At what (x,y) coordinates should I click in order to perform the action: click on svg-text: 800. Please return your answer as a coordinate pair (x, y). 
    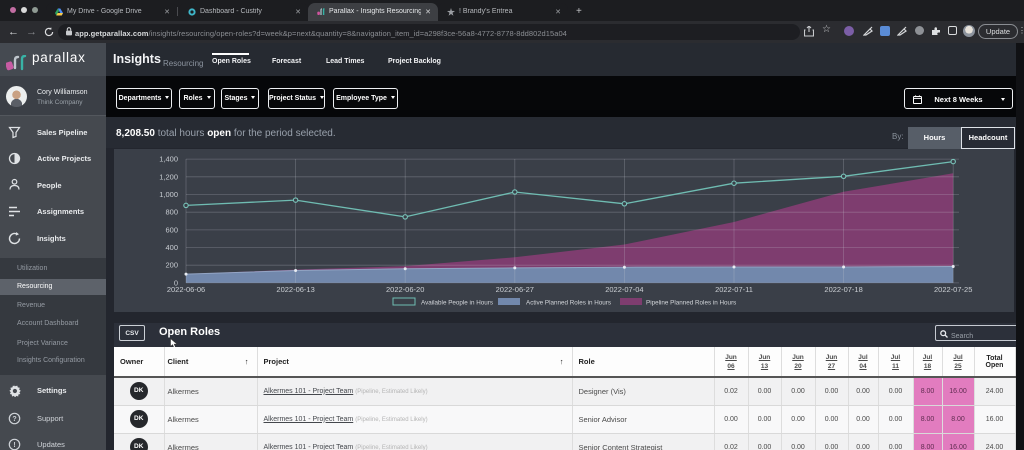
    Looking at the image, I should click on (171, 212).